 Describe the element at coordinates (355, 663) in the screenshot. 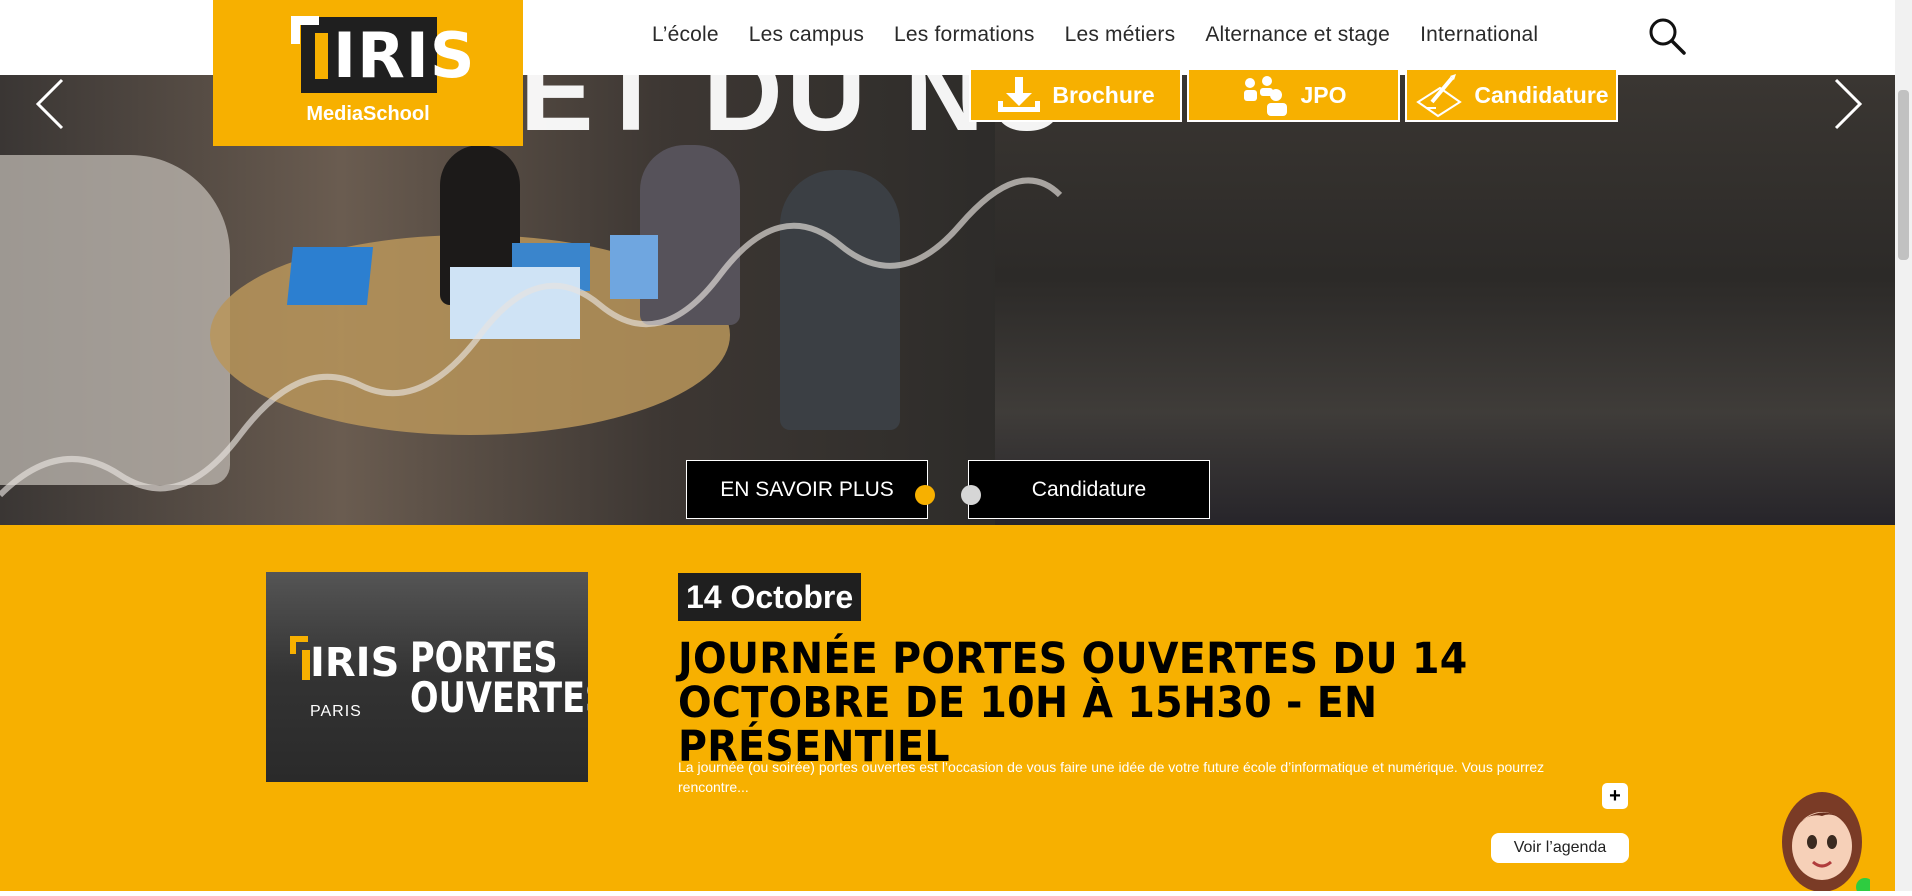

I see `thumbnail-logo-text: IRIS` at that location.